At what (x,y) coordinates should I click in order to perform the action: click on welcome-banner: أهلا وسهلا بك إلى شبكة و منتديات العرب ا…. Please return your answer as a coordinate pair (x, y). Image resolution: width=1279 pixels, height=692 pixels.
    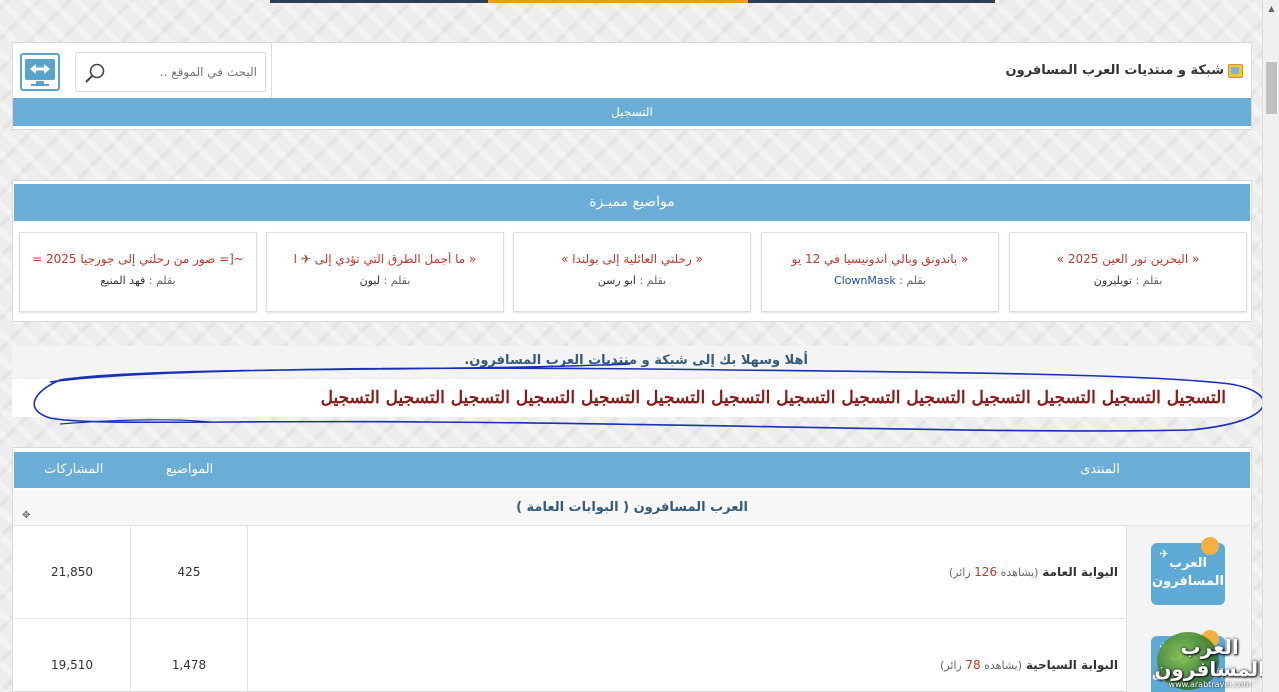
    Looking at the image, I should click on (632, 362).